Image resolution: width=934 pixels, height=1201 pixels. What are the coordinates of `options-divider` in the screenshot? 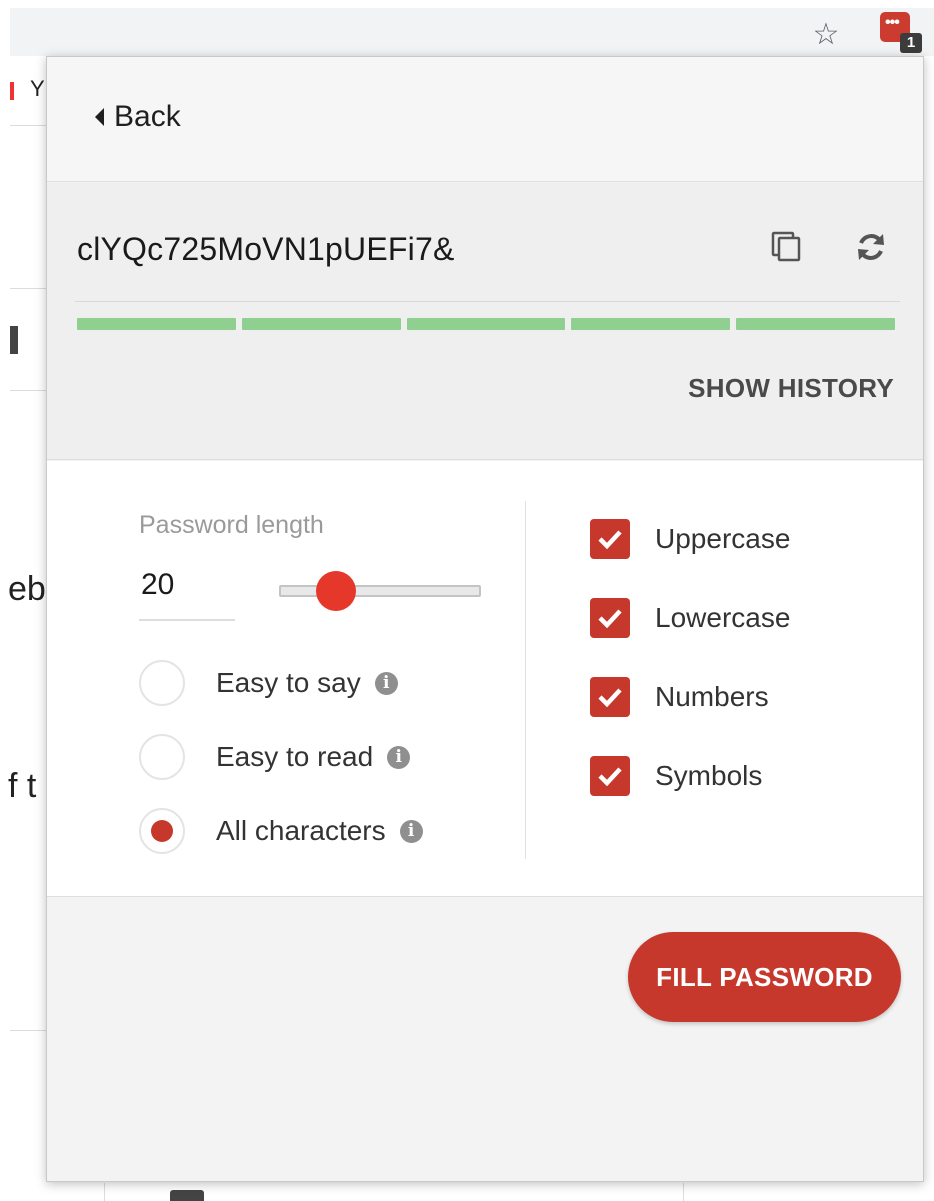 It's located at (525, 680).